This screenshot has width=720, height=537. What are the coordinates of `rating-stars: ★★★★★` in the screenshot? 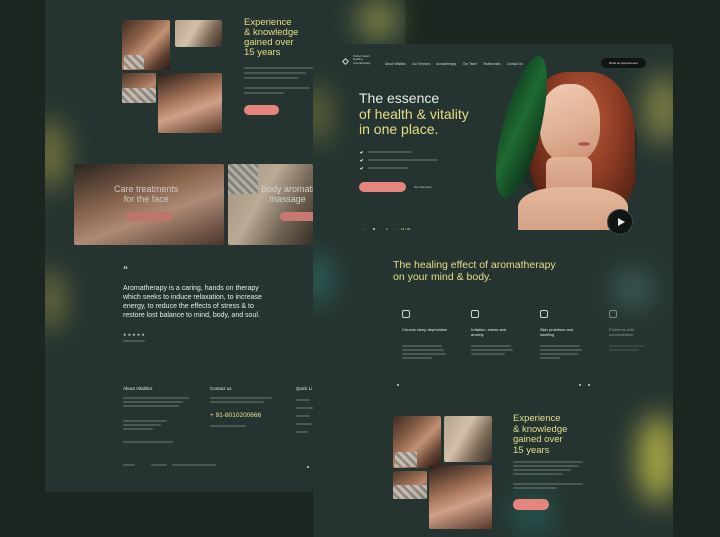 It's located at (134, 334).